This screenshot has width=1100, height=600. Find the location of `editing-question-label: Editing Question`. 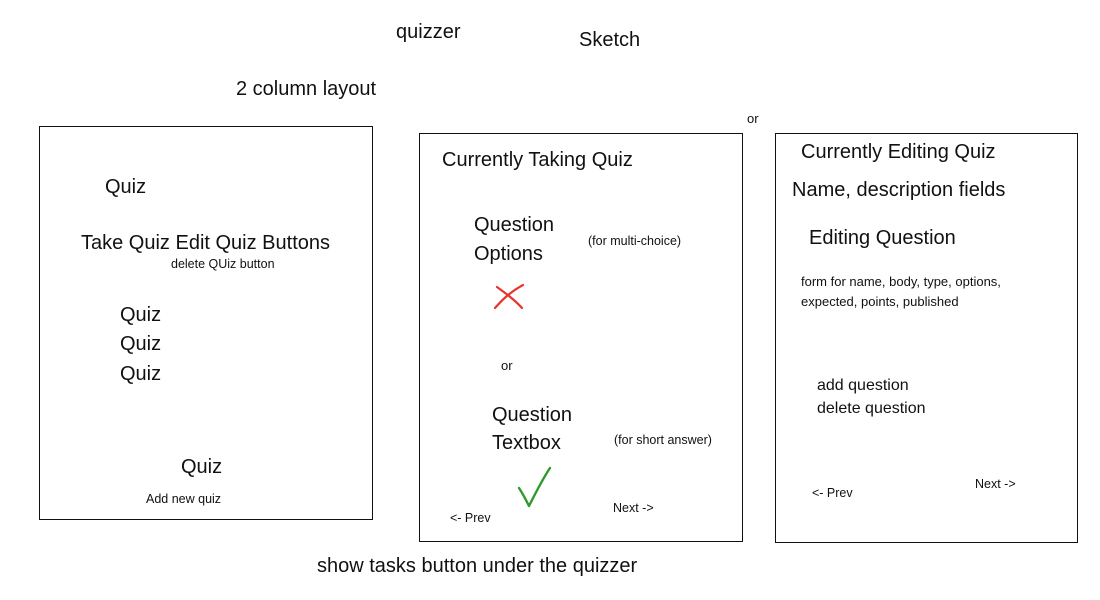

editing-question-label: Editing Question is located at coordinates (882, 238).